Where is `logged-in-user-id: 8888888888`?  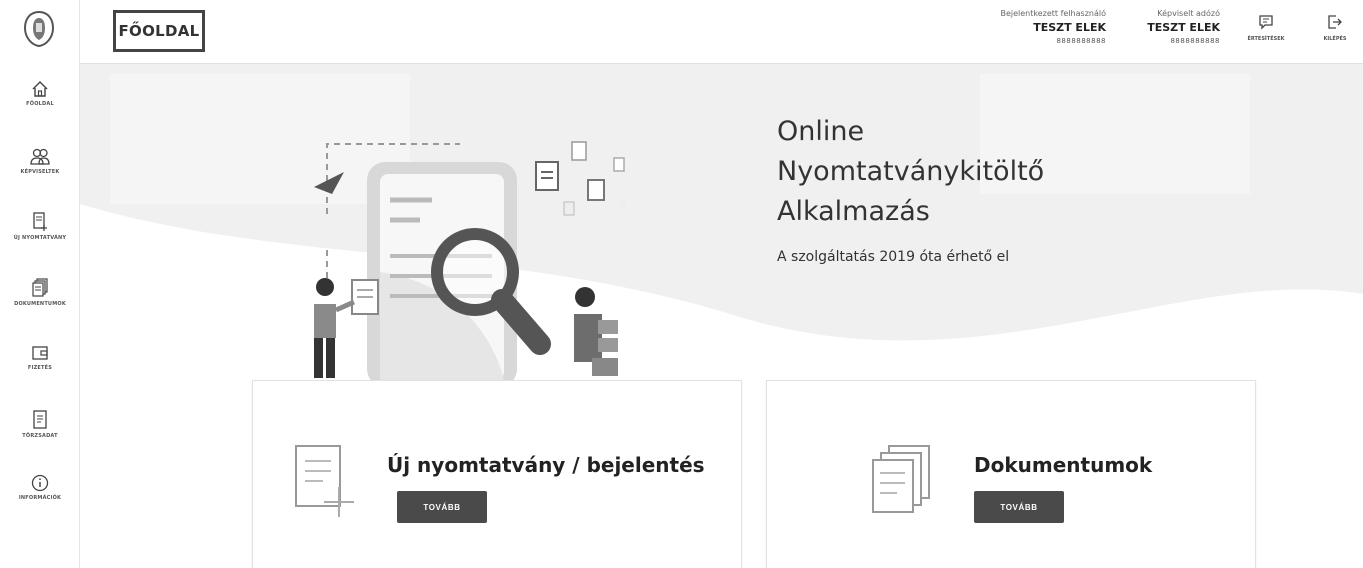
logged-in-user-id: 8888888888 is located at coordinates (1081, 41).